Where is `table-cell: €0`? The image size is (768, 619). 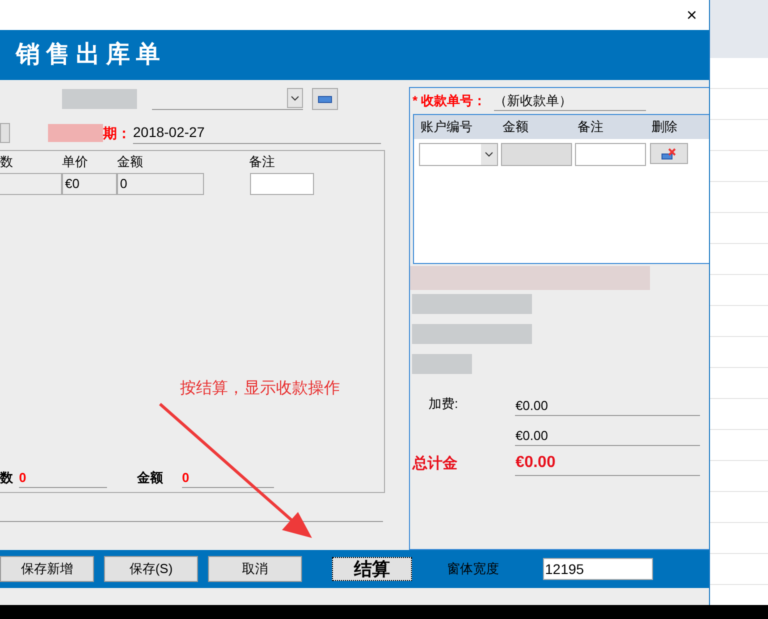
table-cell: €0 is located at coordinates (89, 184).